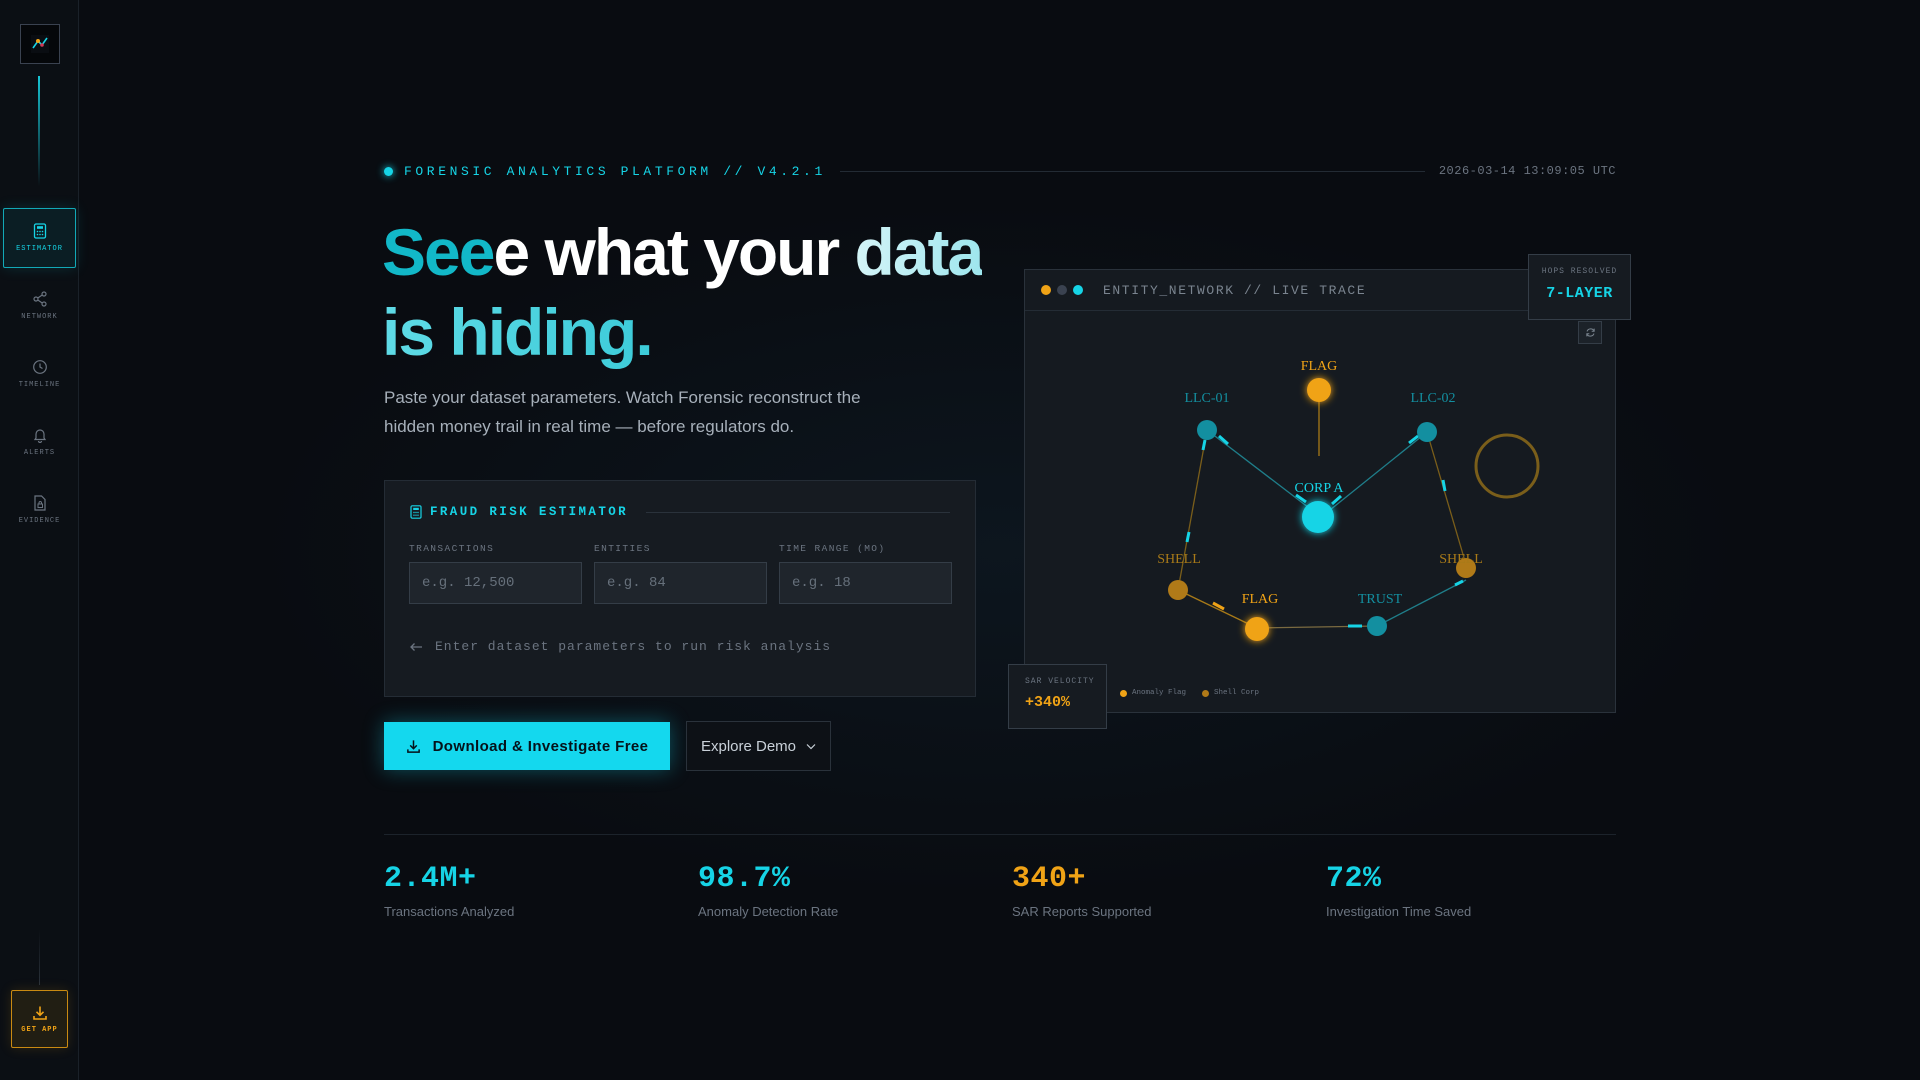  What do you see at coordinates (1447, 500) in the screenshot?
I see `edge-llc02-shell` at bounding box center [1447, 500].